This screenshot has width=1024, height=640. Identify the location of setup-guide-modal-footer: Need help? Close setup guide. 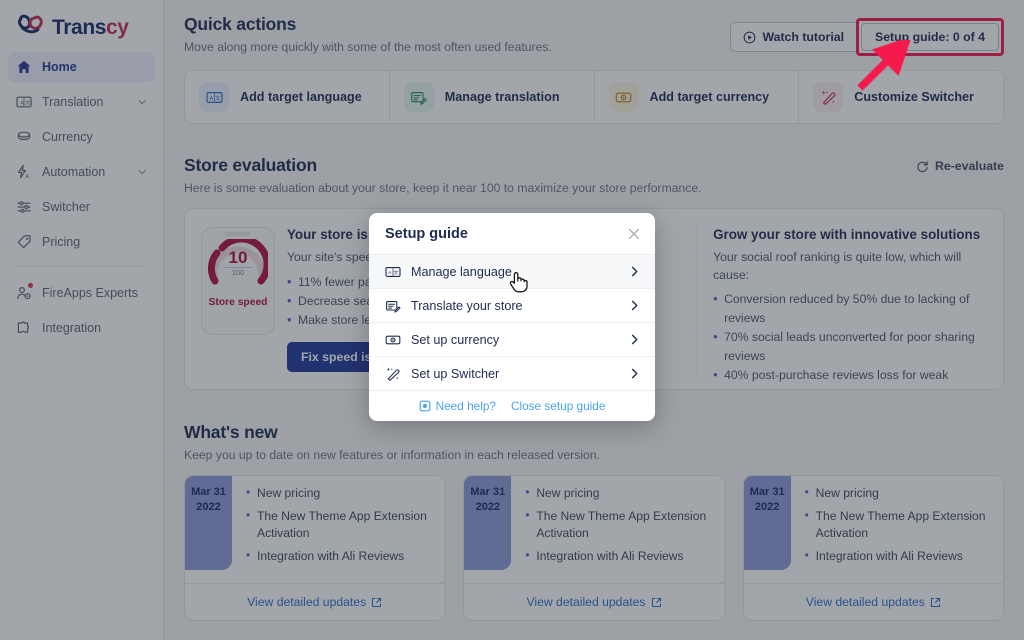
(512, 405).